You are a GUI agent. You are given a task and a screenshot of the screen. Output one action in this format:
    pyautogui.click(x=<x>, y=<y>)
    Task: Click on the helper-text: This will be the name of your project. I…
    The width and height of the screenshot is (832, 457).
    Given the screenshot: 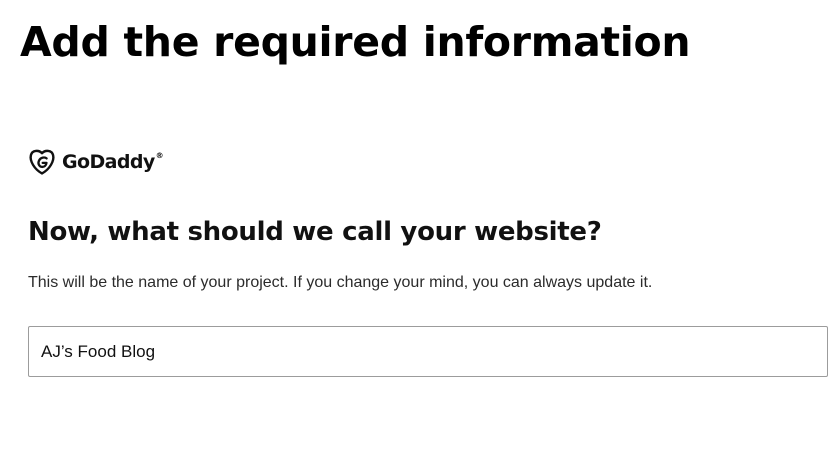 What is the action you would take?
    pyautogui.click(x=340, y=282)
    